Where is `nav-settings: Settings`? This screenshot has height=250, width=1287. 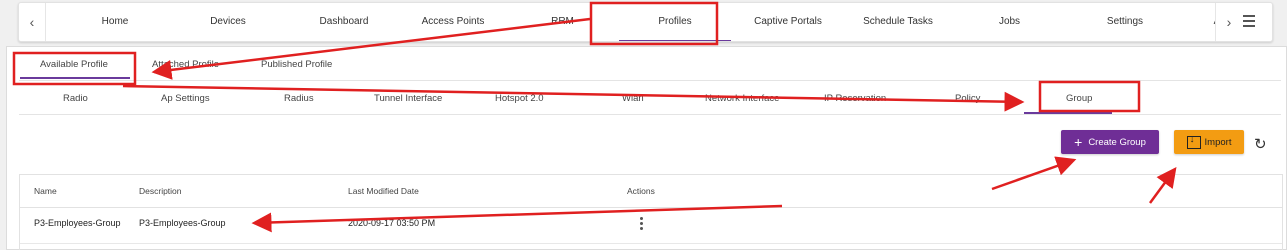
nav-settings: Settings is located at coordinates (1125, 22).